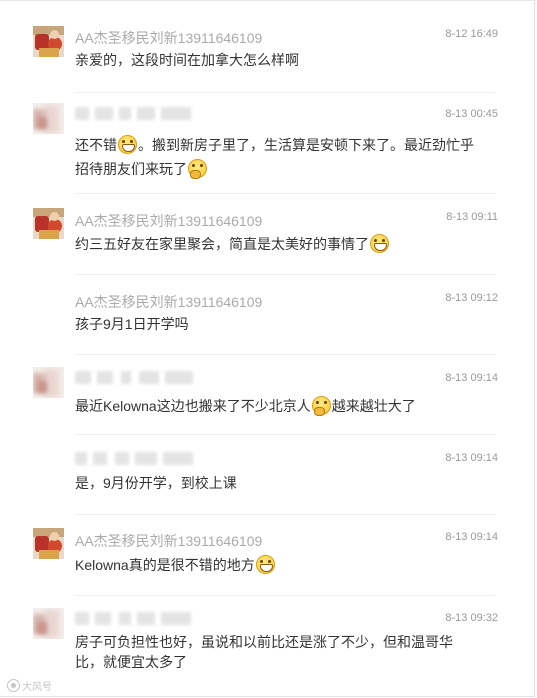  What do you see at coordinates (472, 217) in the screenshot?
I see `comment-time: 8-13 09:11` at bounding box center [472, 217].